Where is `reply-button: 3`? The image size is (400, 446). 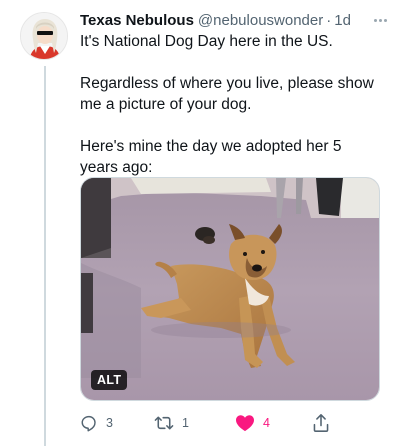 reply-button: 3 is located at coordinates (96, 423).